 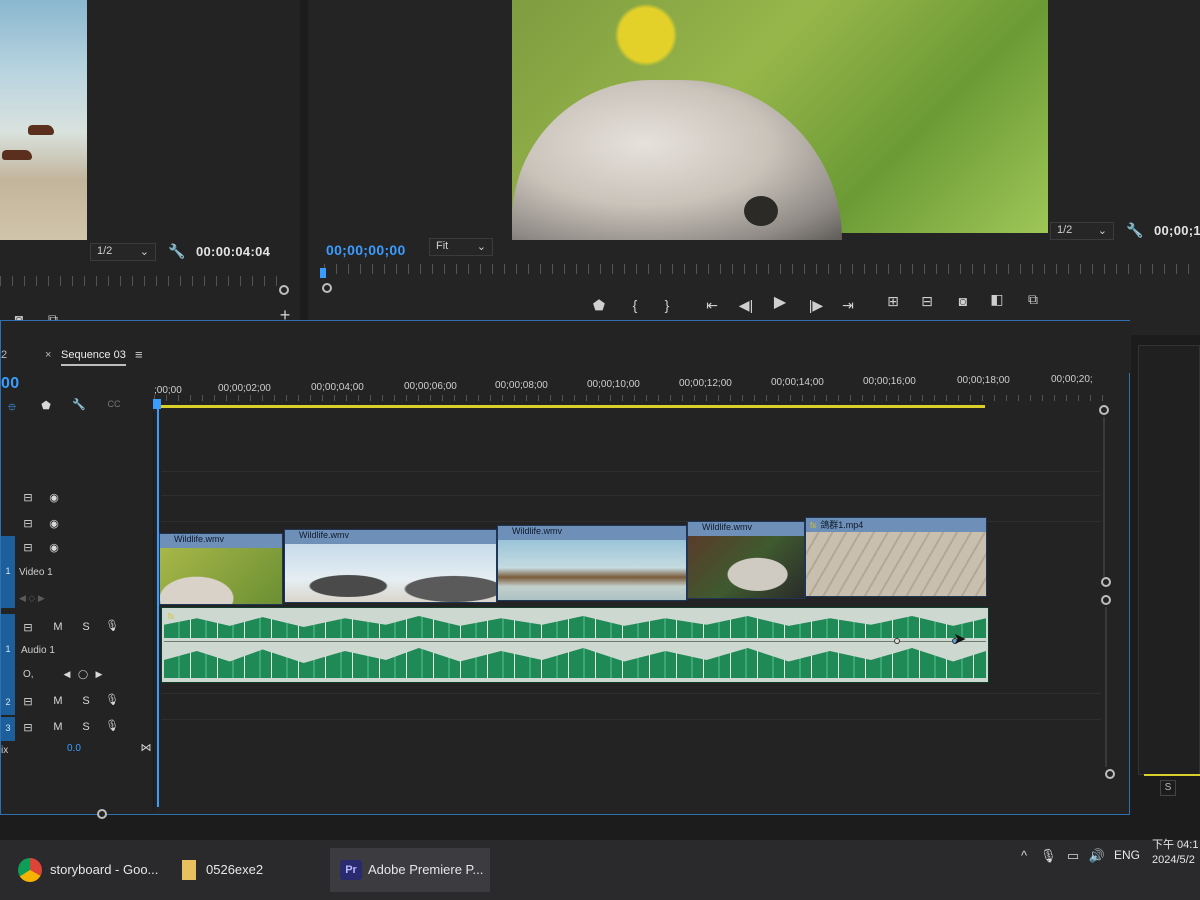 I want to click on clip-name: Wildlife.wmv, so click(x=746, y=529).